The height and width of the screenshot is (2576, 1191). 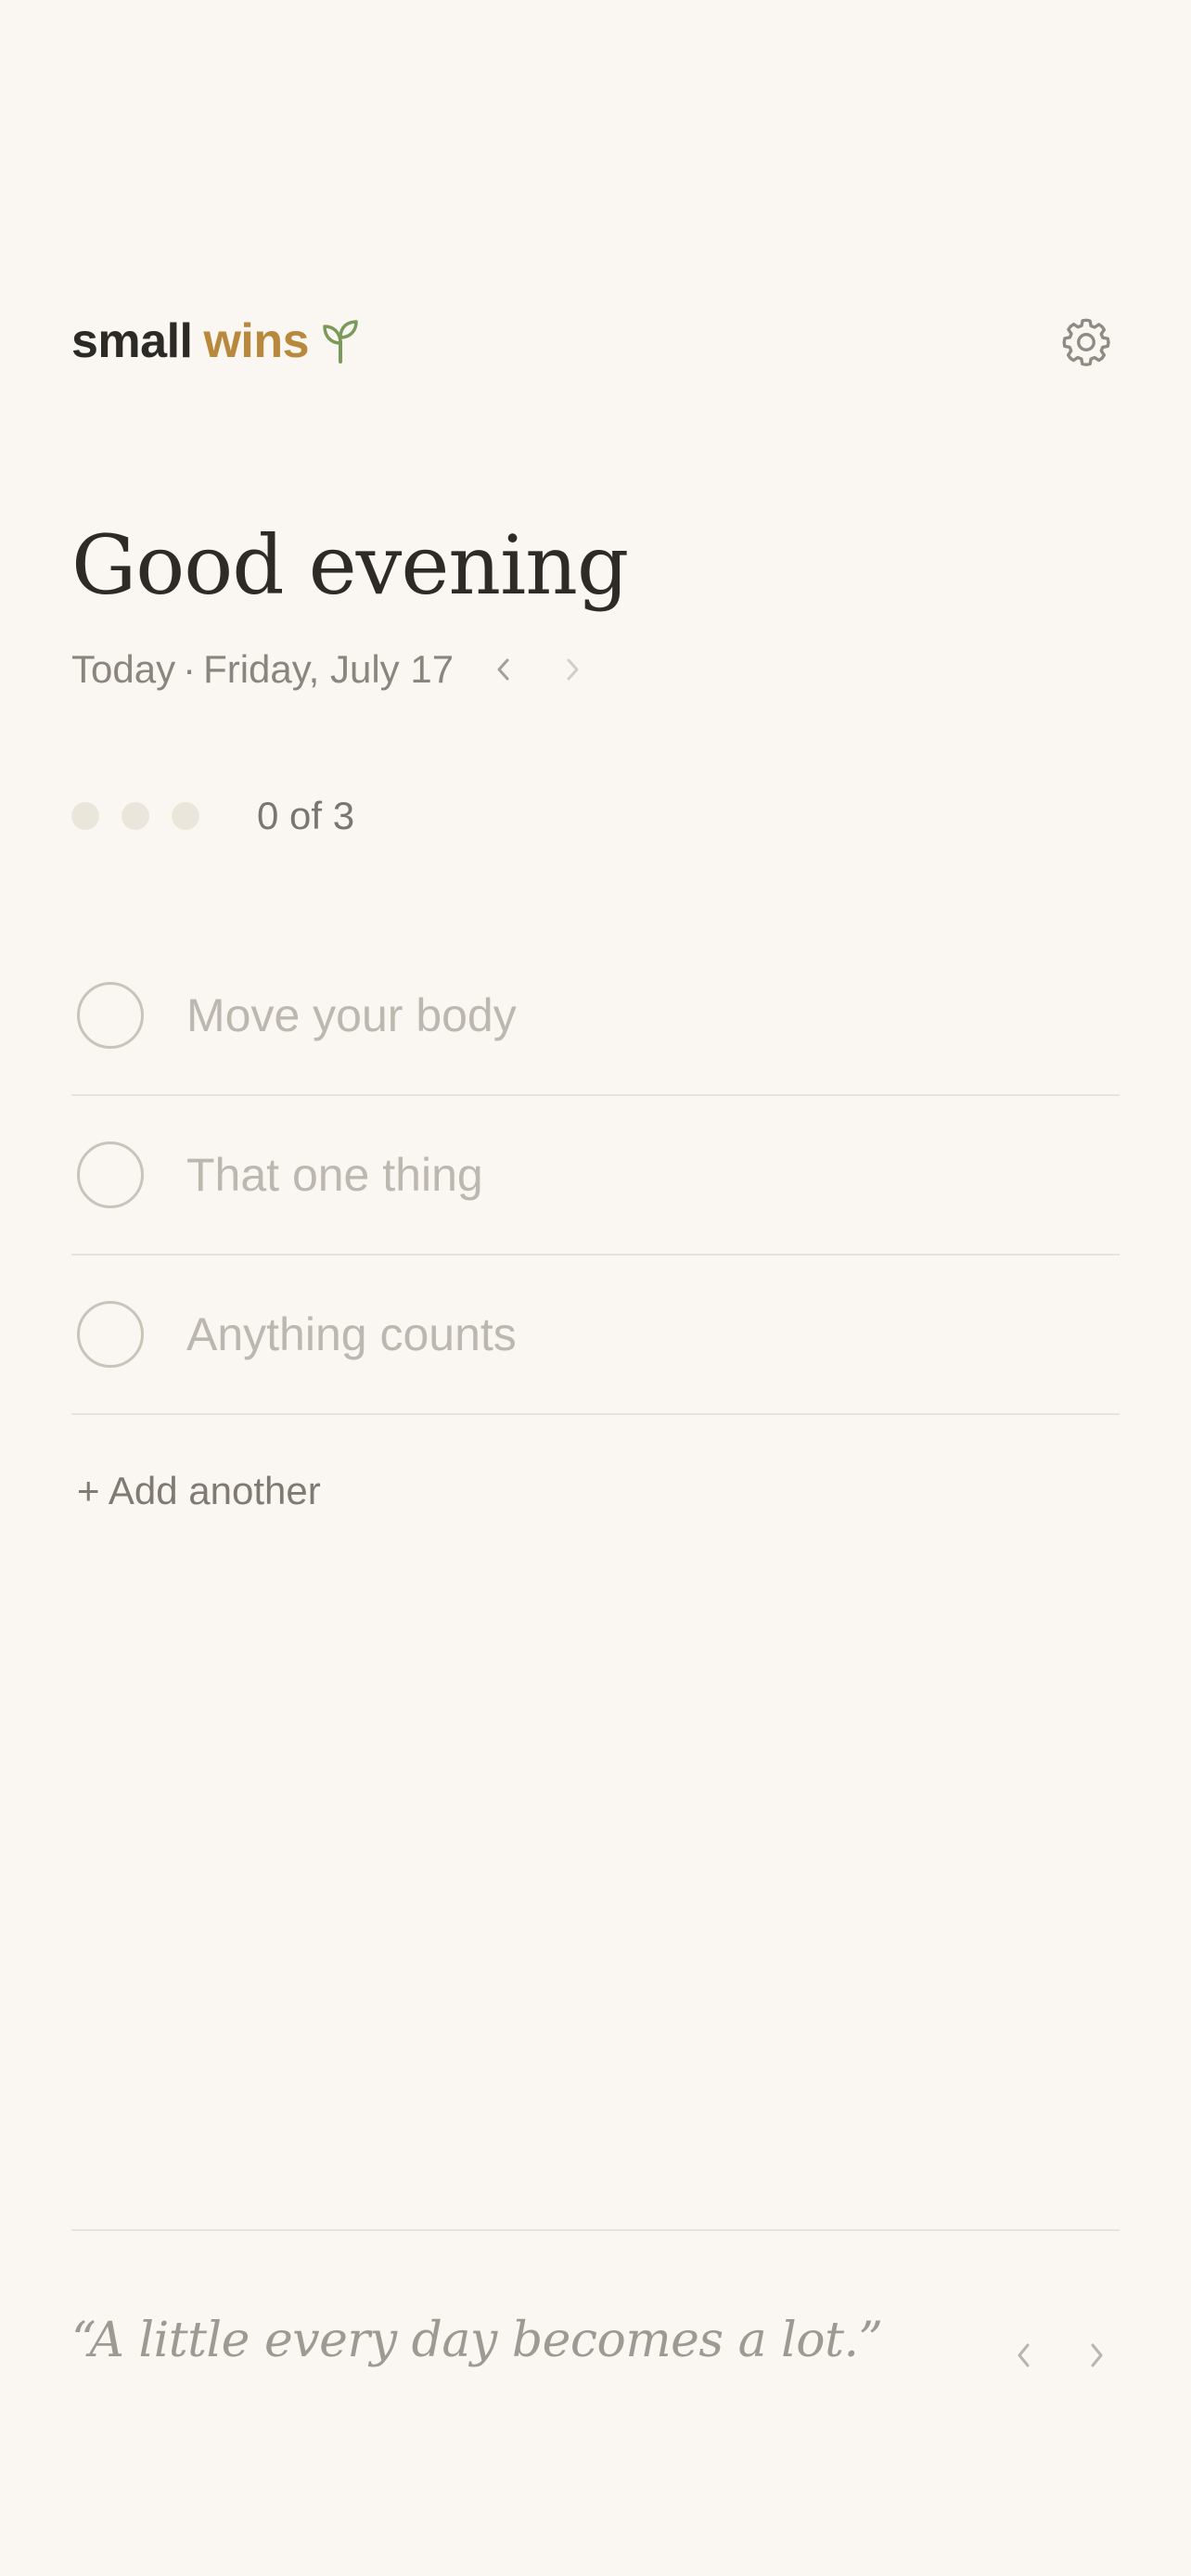 I want to click on footer-divider, so click(x=595, y=2230).